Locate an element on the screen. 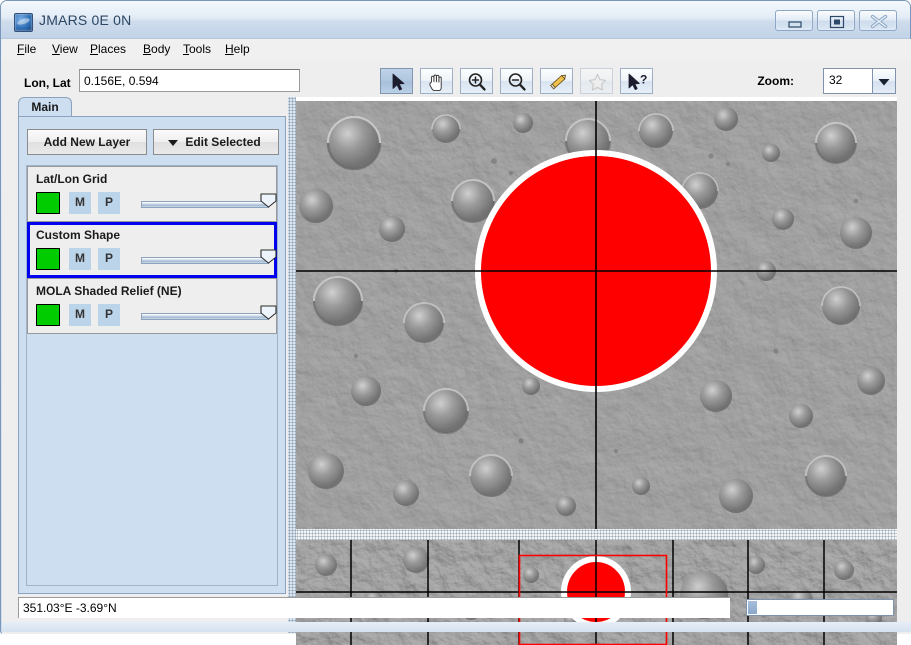 Image resolution: width=911 pixels, height=645 pixels. maximize-button is located at coordinates (836, 20).